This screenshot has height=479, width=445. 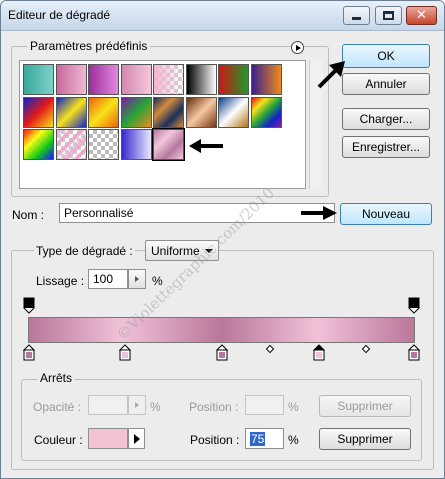 What do you see at coordinates (57, 407) in the screenshot?
I see `opacity-label: Opacité :` at bounding box center [57, 407].